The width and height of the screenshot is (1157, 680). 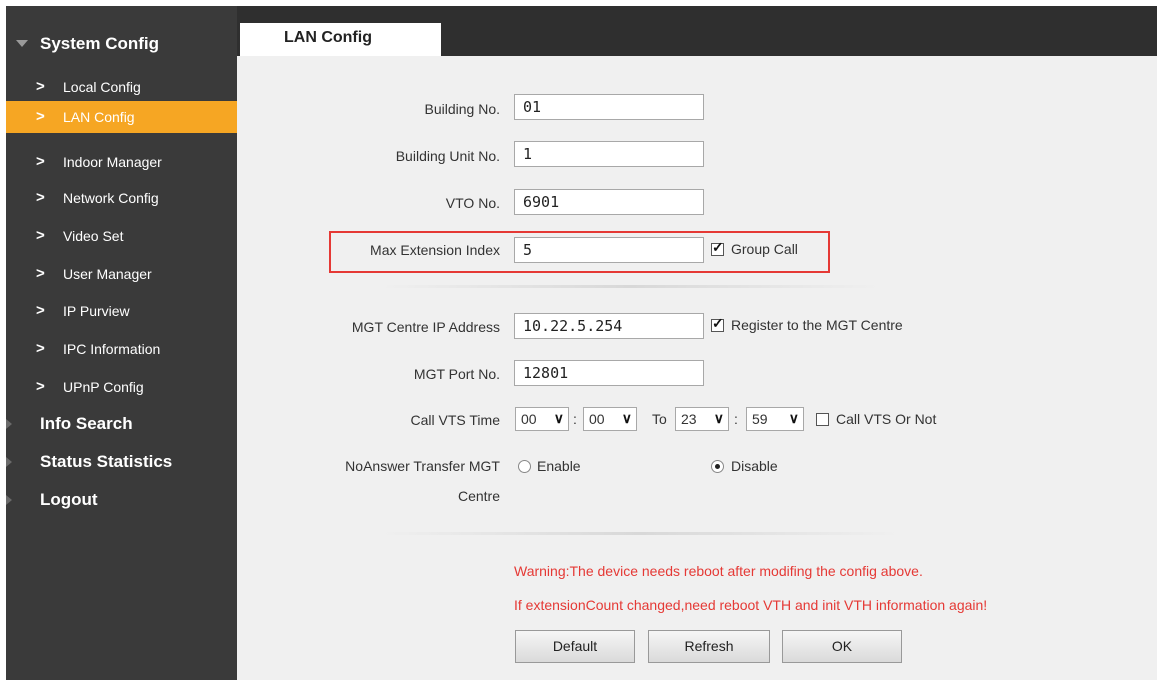 I want to click on default-button: Default, so click(x=575, y=646).